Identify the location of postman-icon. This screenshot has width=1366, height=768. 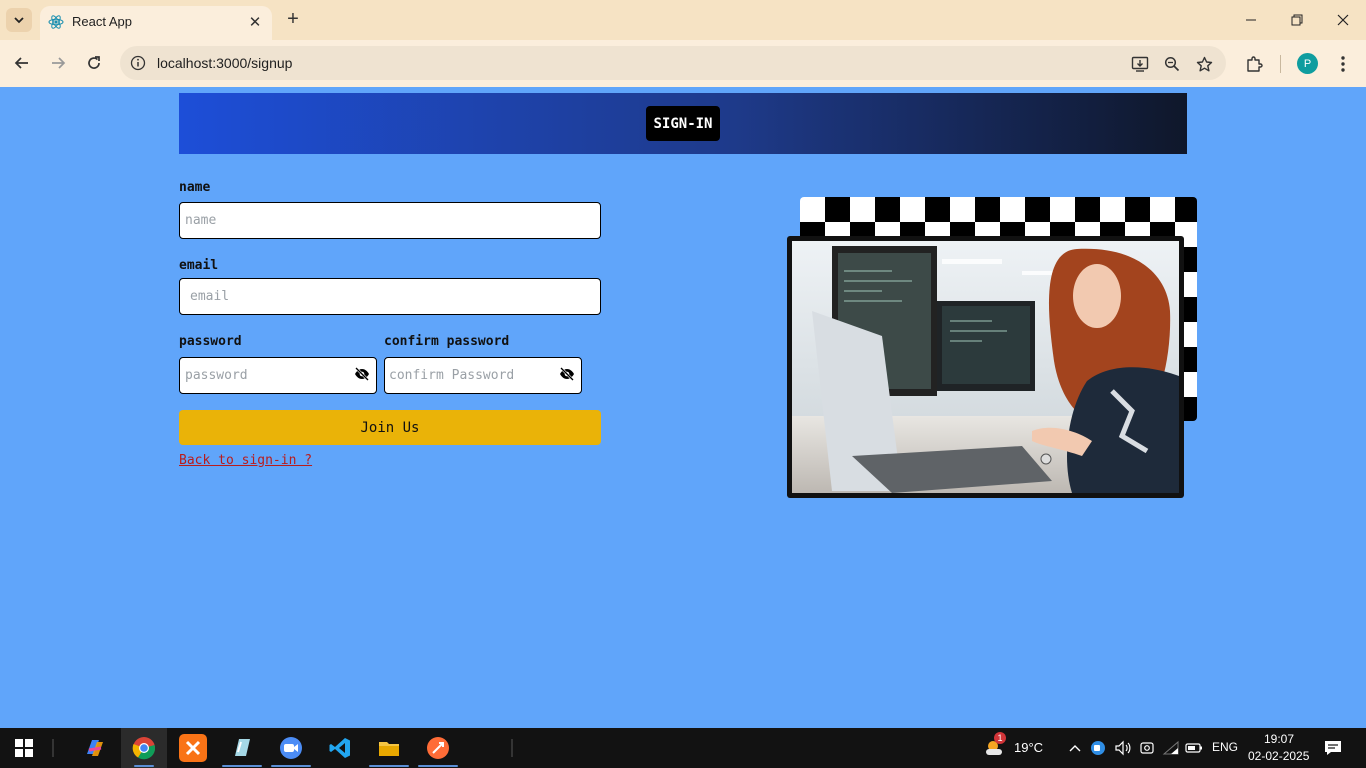
(438, 748).